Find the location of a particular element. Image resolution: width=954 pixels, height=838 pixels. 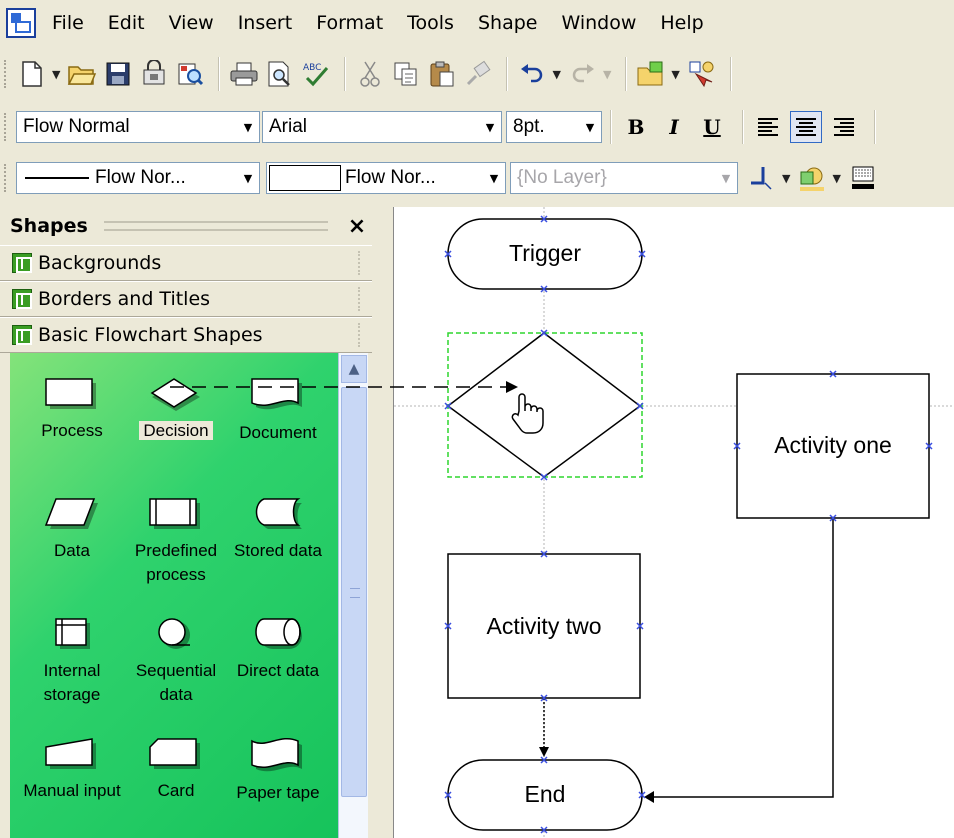

pane-grip is located at coordinates (215, 226).